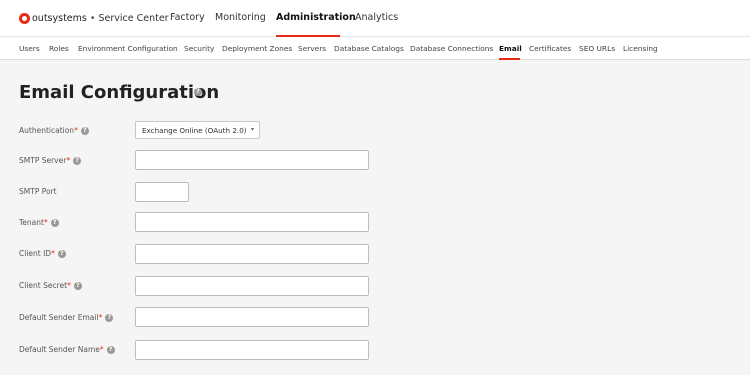 The width and height of the screenshot is (750, 375). Describe the element at coordinates (59, 18) in the screenshot. I see `brand-name: outsystems` at that location.